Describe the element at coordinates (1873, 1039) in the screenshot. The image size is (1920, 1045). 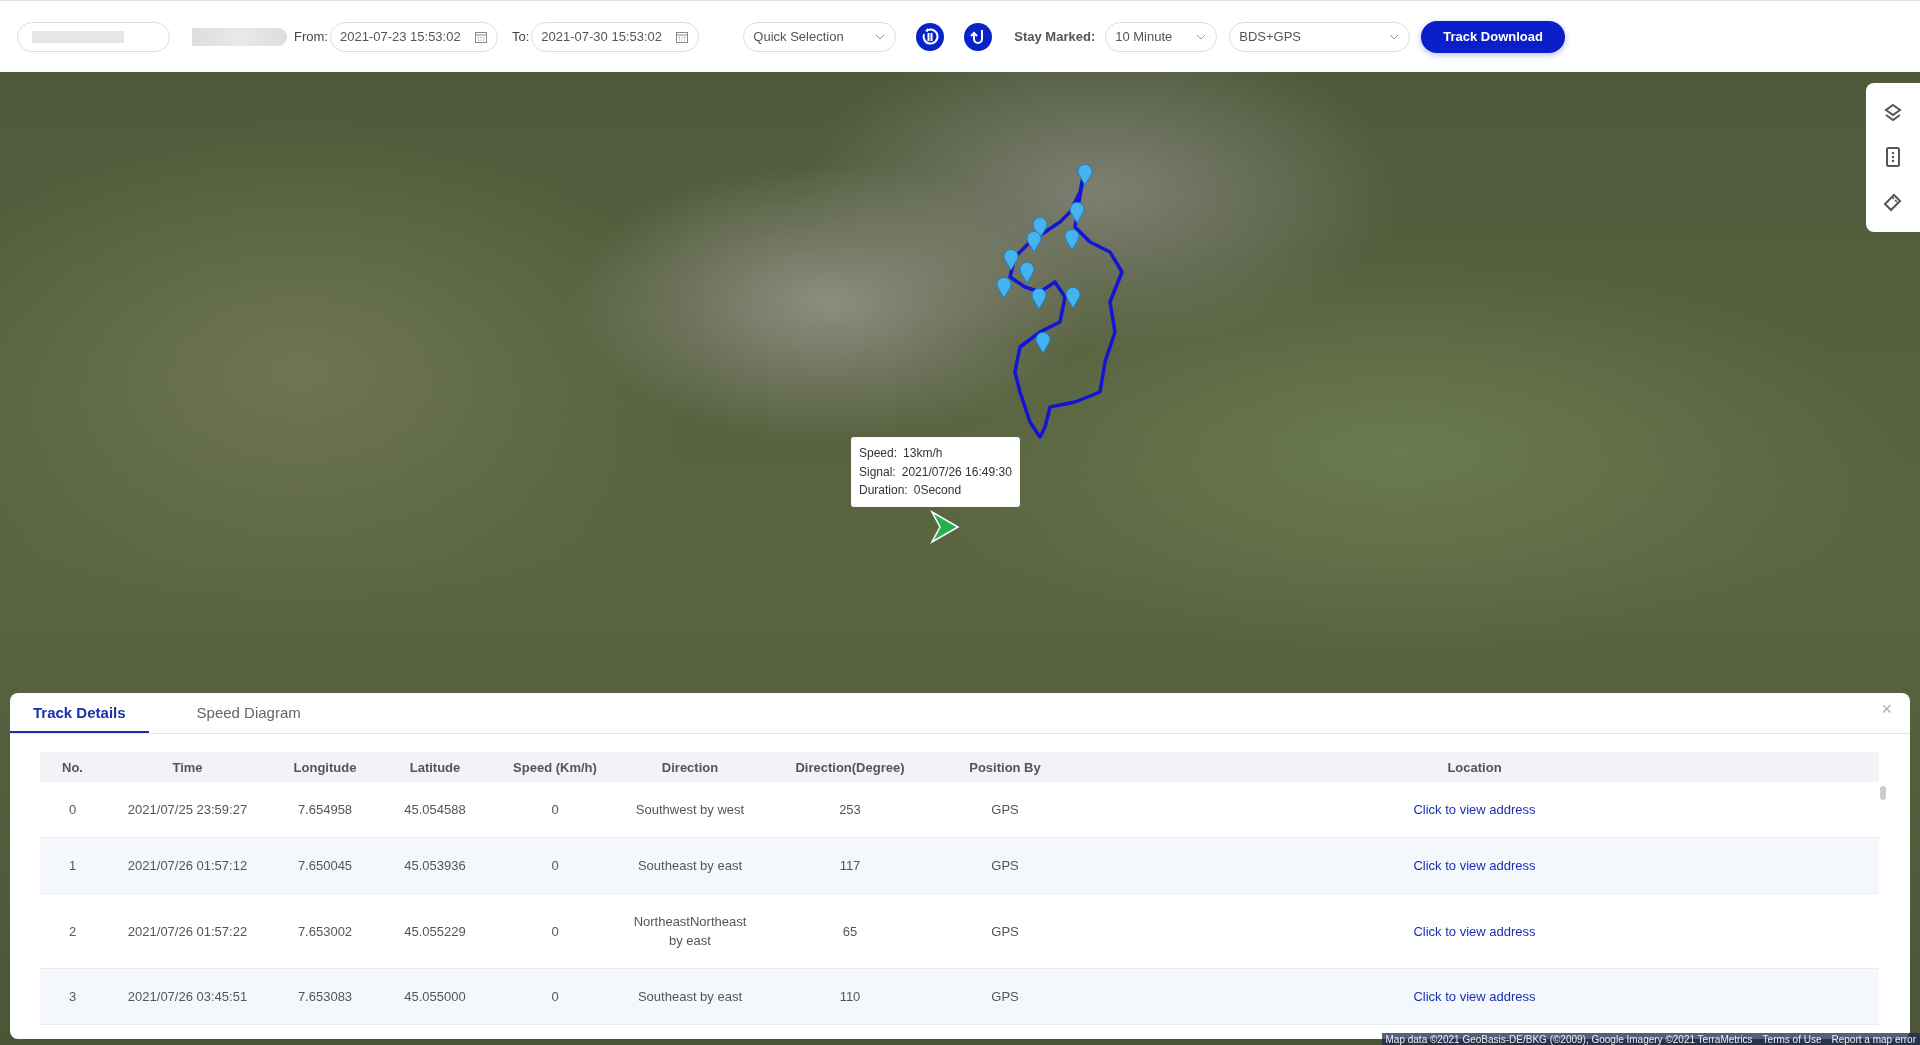
I see `attribution-link: Report a map error` at that location.